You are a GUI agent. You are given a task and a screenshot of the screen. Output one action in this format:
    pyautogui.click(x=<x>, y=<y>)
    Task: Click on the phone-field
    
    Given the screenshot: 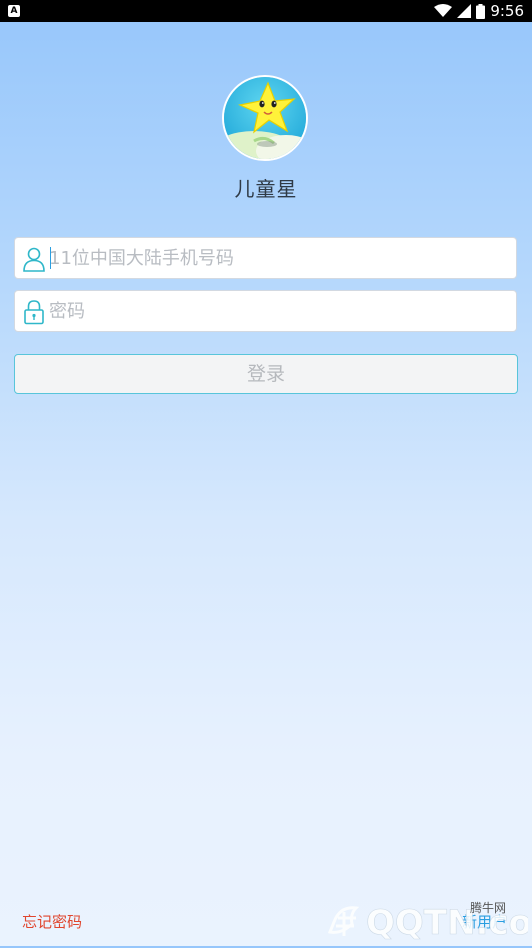 What is the action you would take?
    pyautogui.click(x=265, y=258)
    